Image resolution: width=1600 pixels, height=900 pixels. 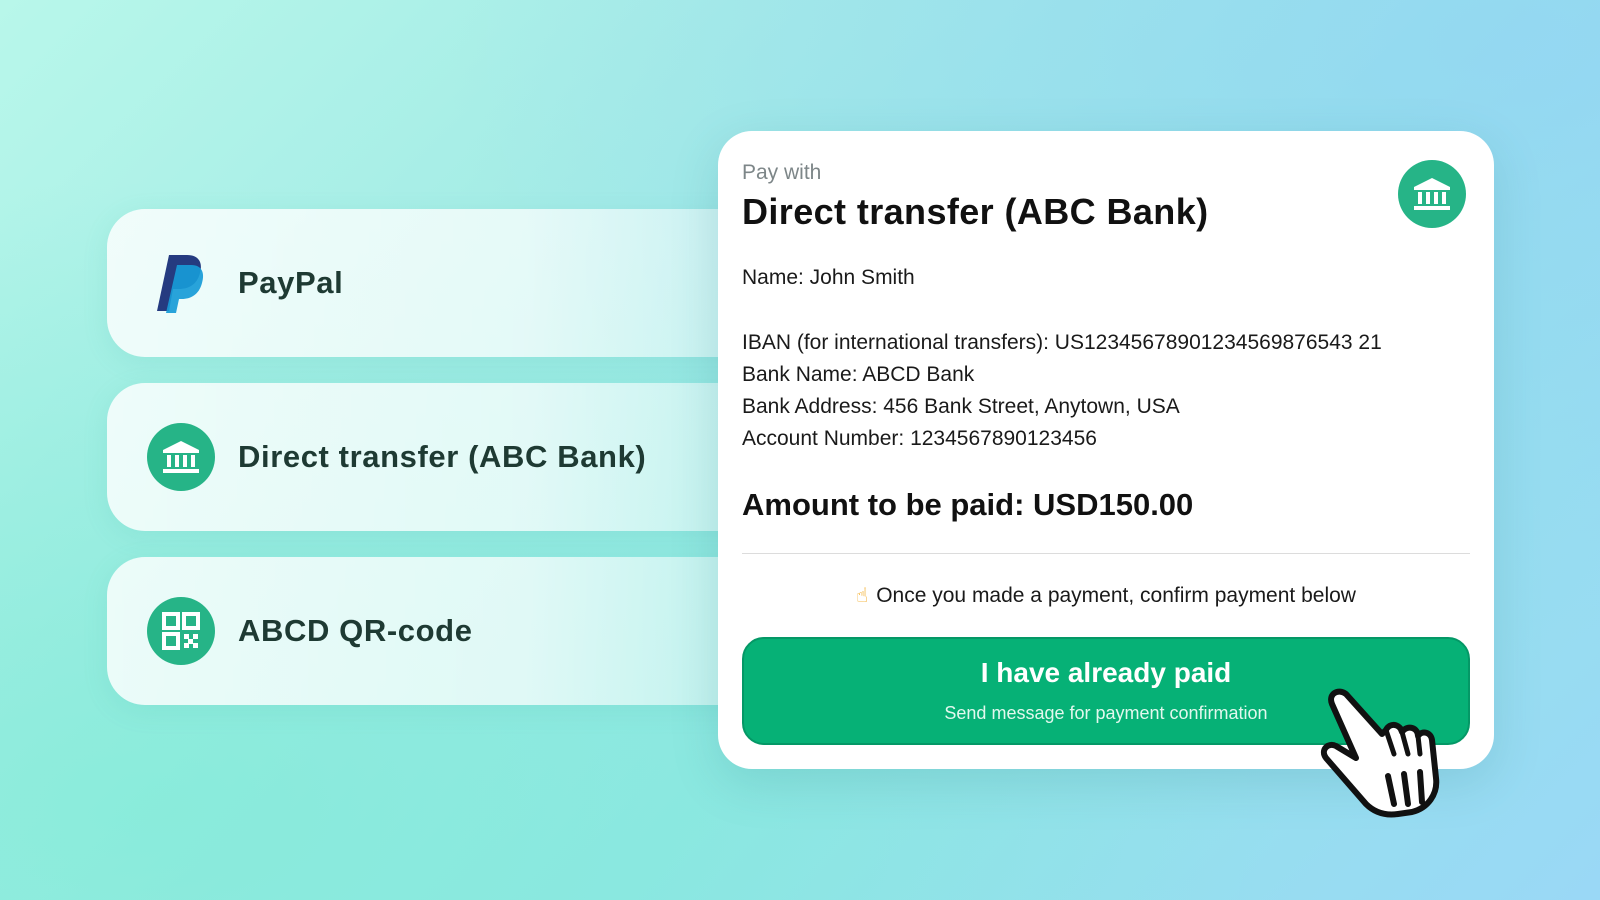 What do you see at coordinates (291, 282) in the screenshot?
I see `payment-option-label: PayPal` at bounding box center [291, 282].